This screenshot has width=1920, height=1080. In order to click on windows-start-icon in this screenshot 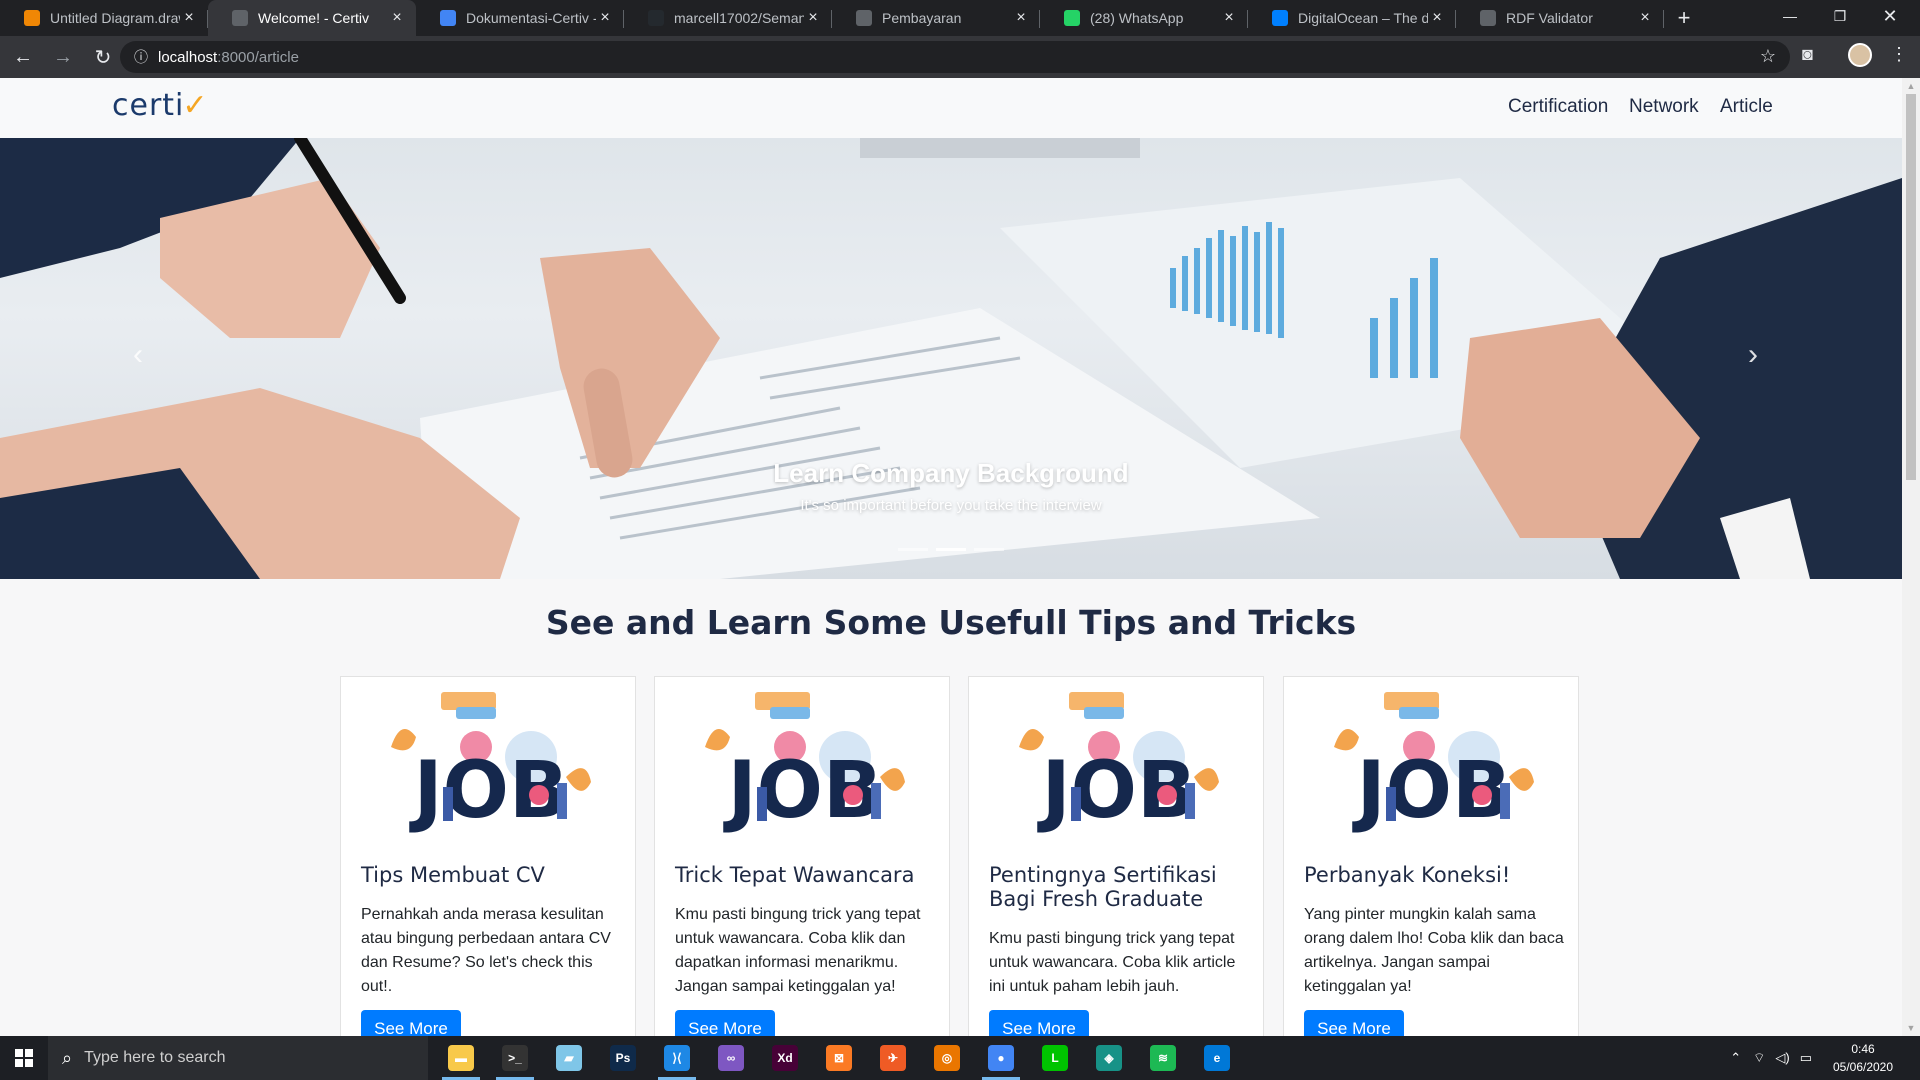, I will do `click(24, 1058)`.